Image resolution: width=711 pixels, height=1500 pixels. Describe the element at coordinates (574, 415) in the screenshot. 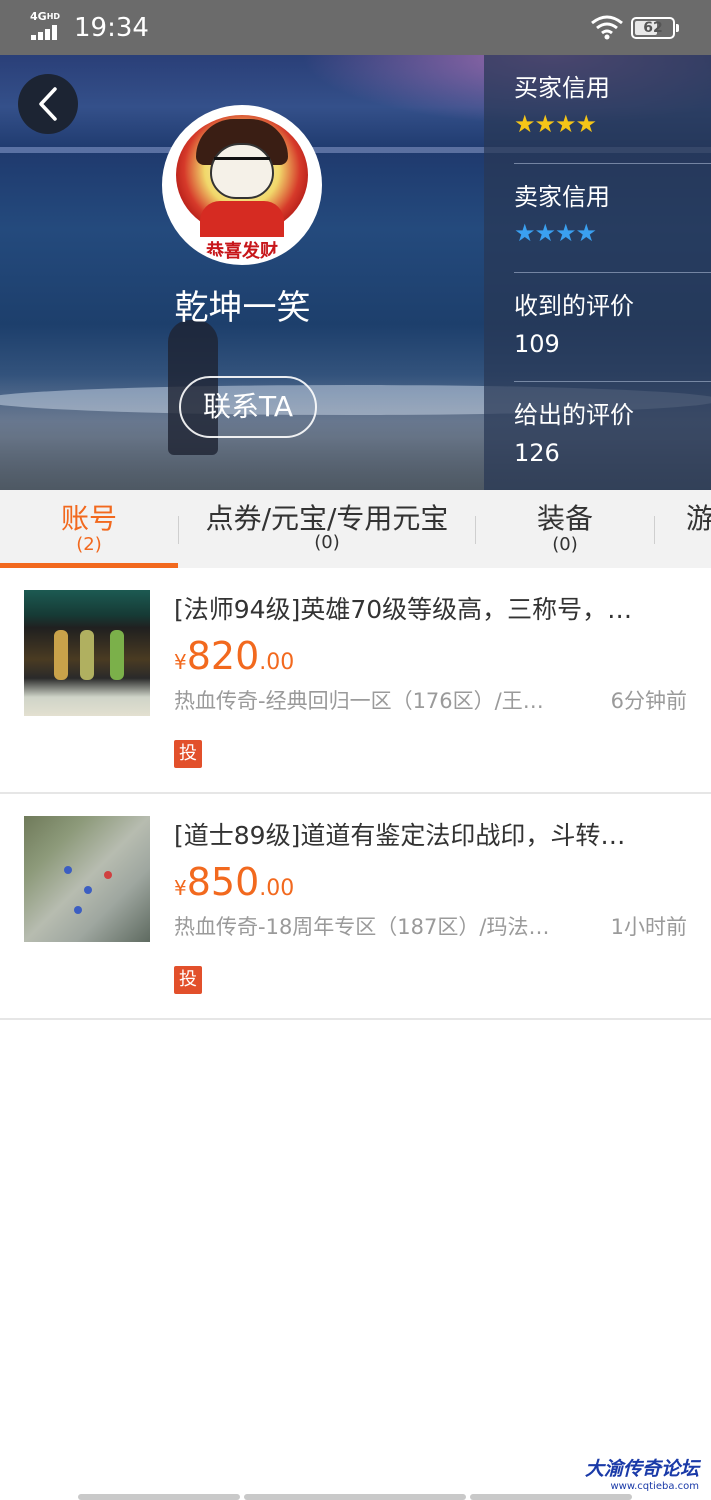

I see `given-reviews-label: 给出的评价` at that location.